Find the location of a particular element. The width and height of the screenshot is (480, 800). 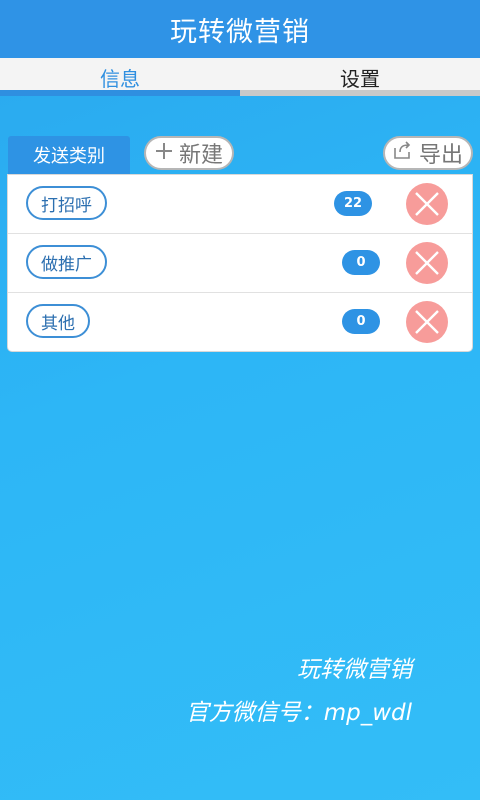

tab-settings-label: 设置 is located at coordinates (360, 78).